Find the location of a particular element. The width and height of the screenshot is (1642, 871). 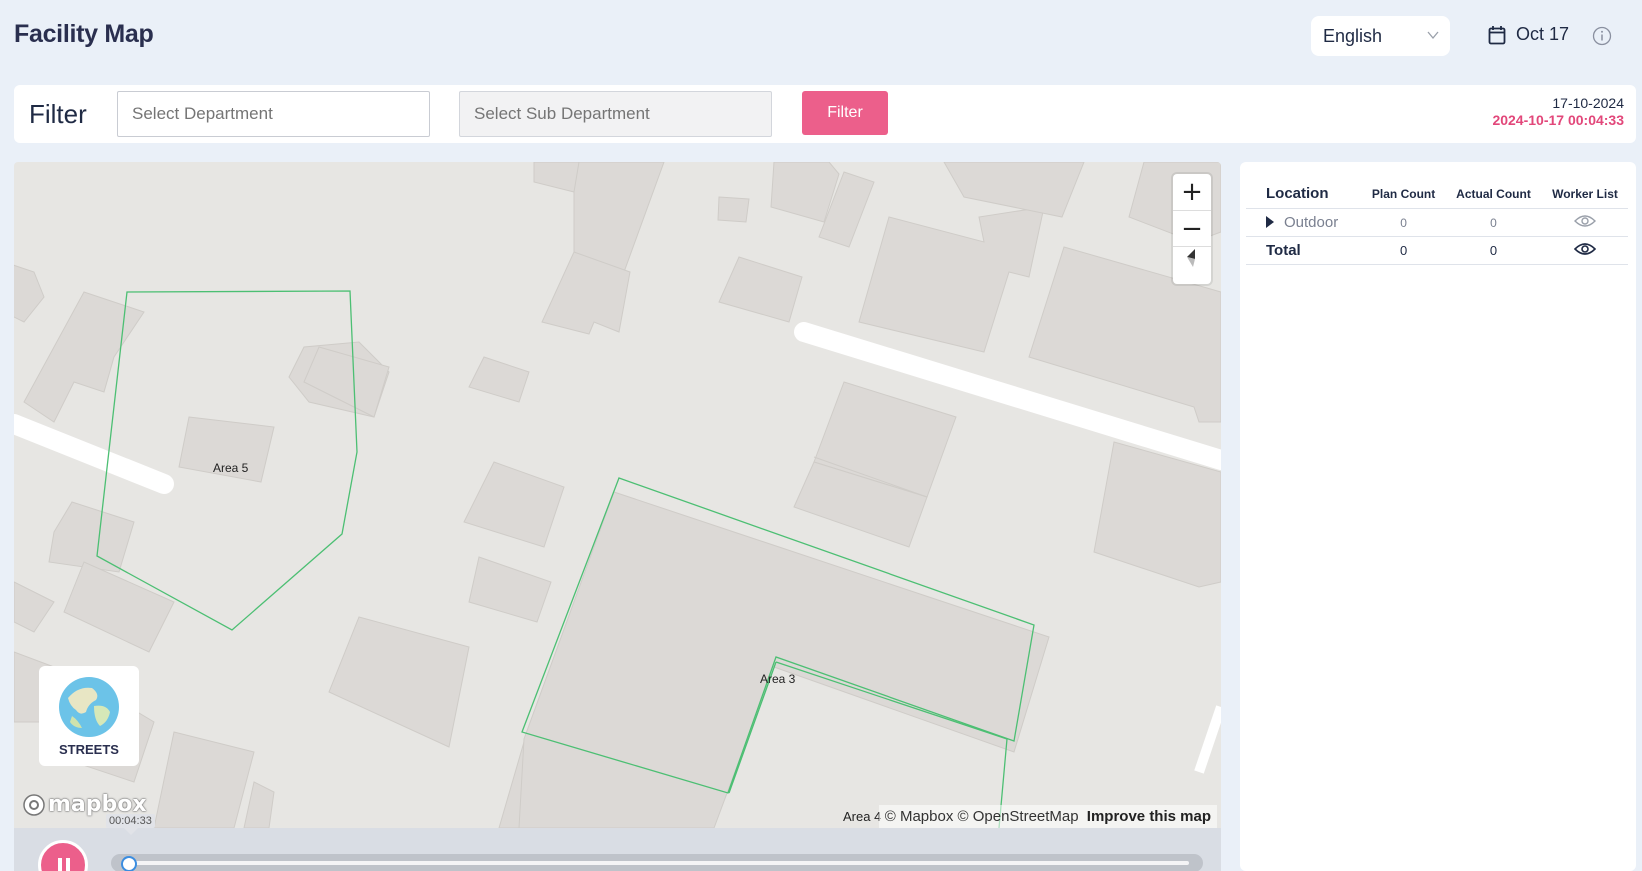

sub-department-select is located at coordinates (615, 114).